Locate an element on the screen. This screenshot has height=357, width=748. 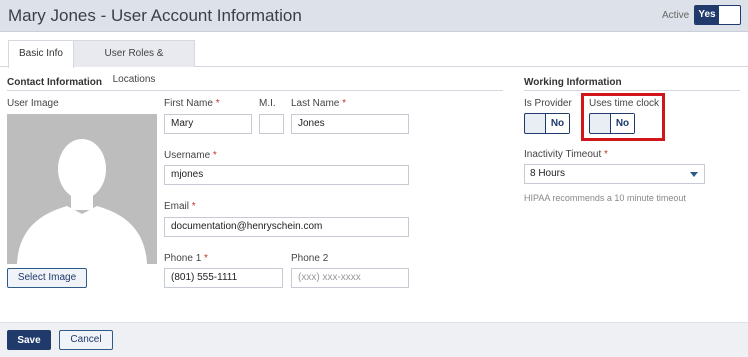
inactivity-timeout-value: 8 Hours is located at coordinates (548, 173).